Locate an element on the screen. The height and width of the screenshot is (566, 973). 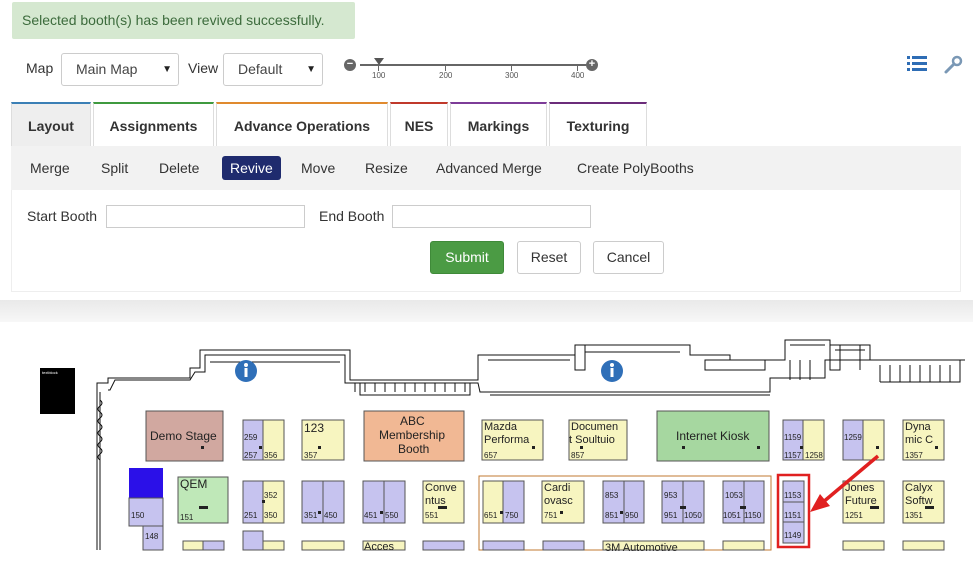
tab-markings: Markings is located at coordinates (498, 124).